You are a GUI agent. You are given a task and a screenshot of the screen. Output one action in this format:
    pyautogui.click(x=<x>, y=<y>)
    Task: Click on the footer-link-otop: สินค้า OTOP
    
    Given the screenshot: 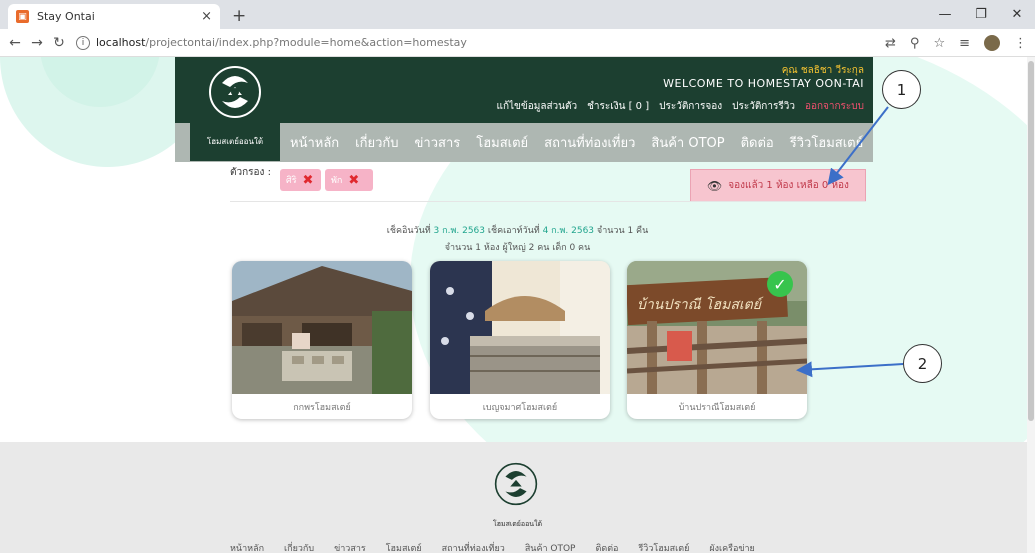 What is the action you would take?
    pyautogui.click(x=550, y=547)
    